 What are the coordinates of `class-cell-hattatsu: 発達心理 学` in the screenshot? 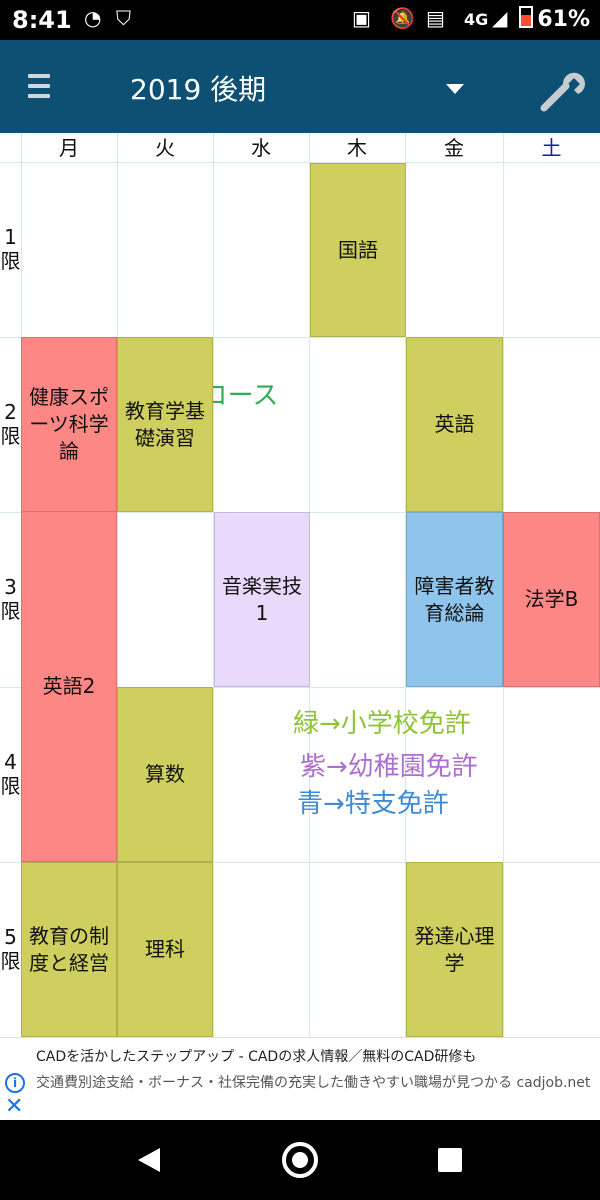 It's located at (454, 949).